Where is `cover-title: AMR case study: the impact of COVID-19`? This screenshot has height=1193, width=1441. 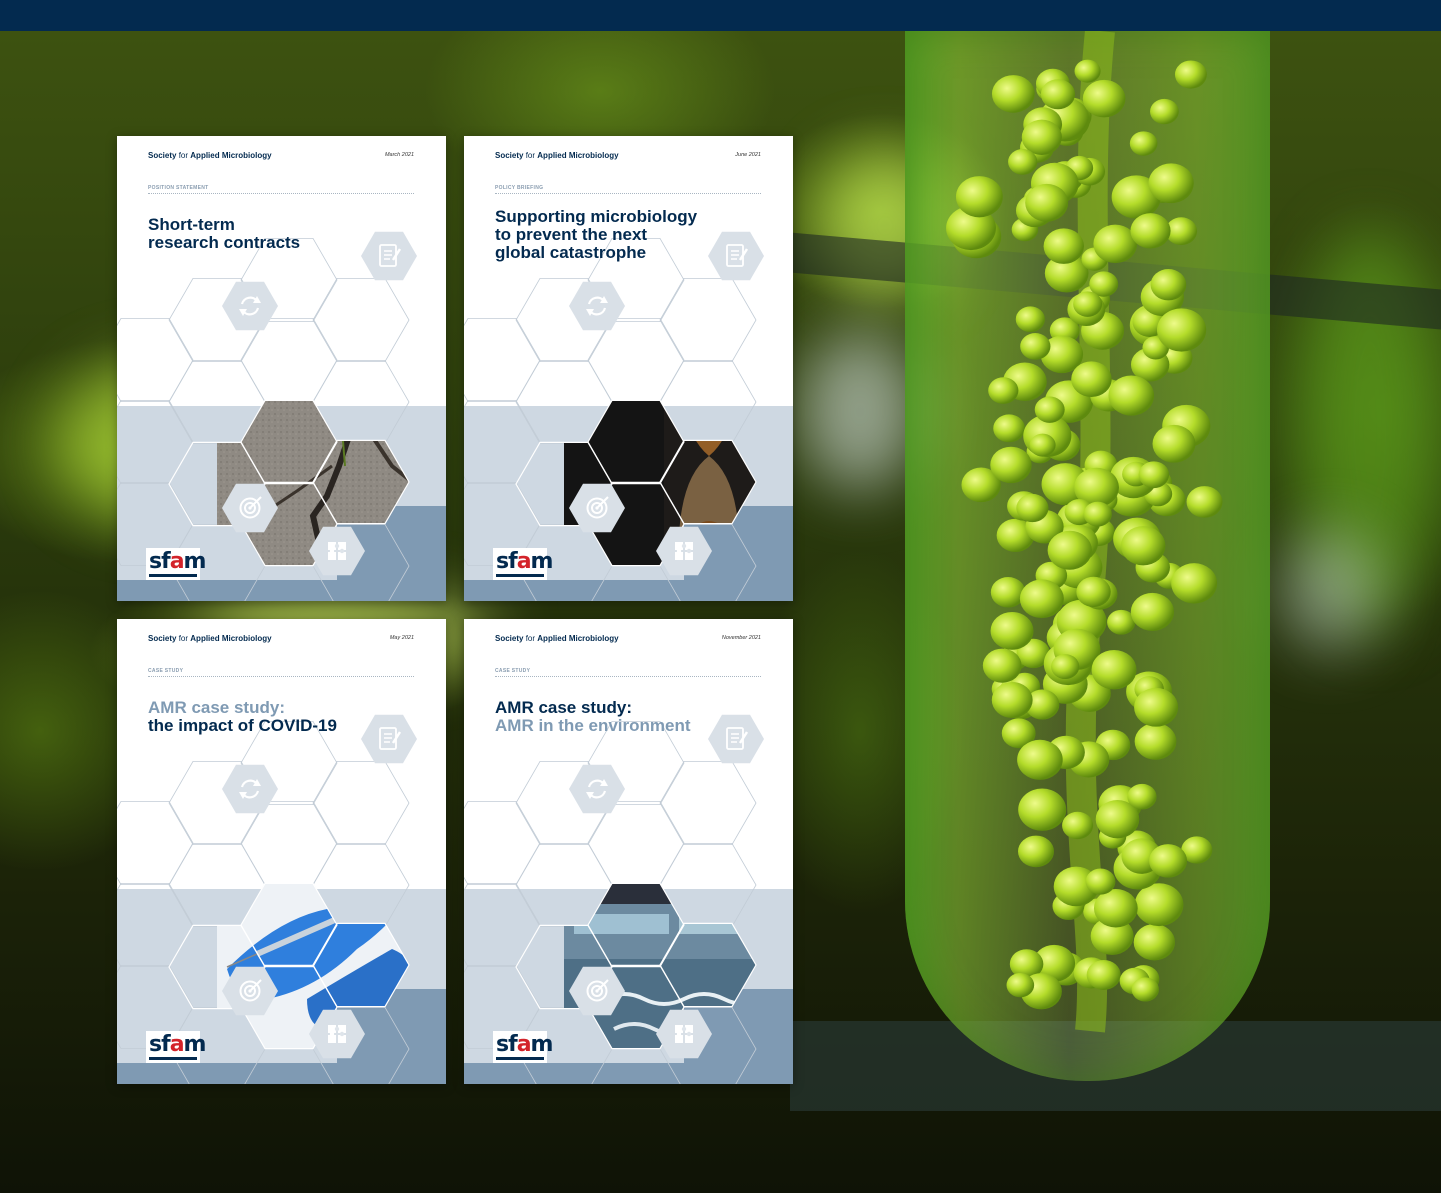
cover-title: AMR case study: the impact of COVID-19 is located at coordinates (283, 717).